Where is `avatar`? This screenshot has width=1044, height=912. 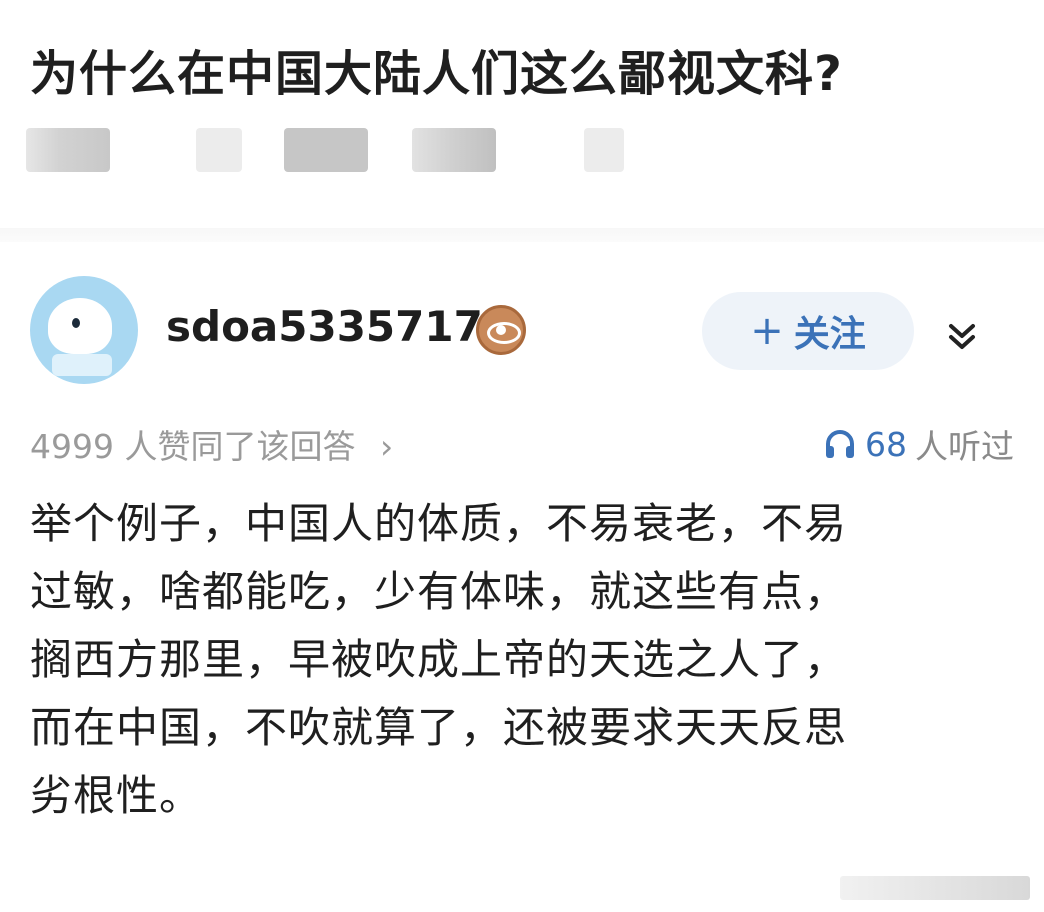
avatar is located at coordinates (84, 330).